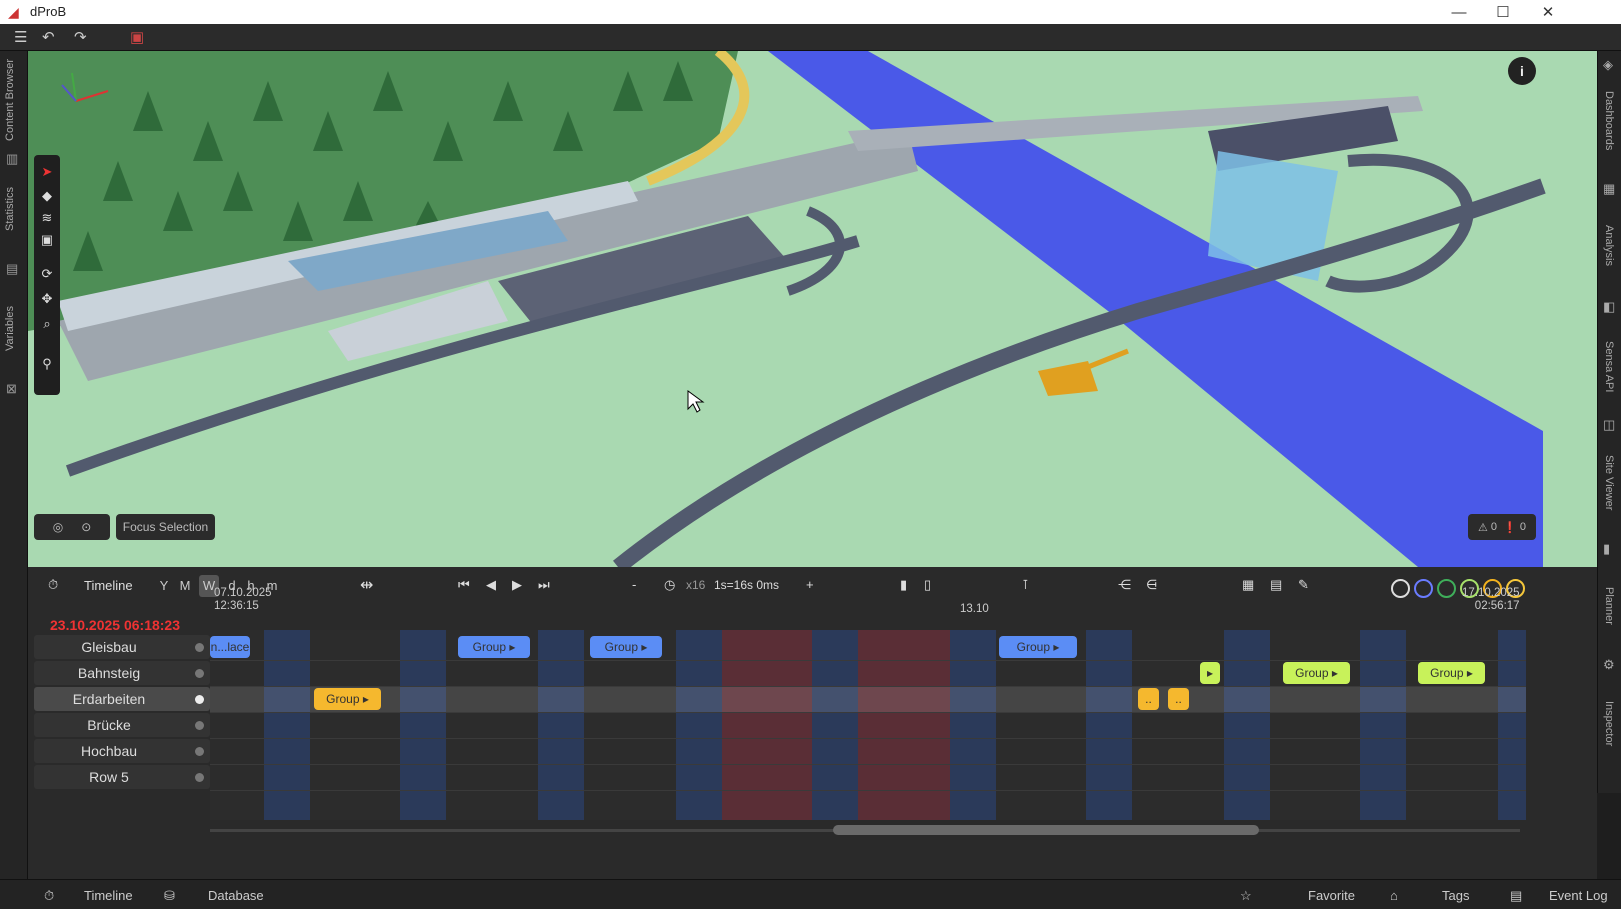 The height and width of the screenshot is (909, 1621). I want to click on tab-site-viewer: Site Viewer, so click(1609, 482).